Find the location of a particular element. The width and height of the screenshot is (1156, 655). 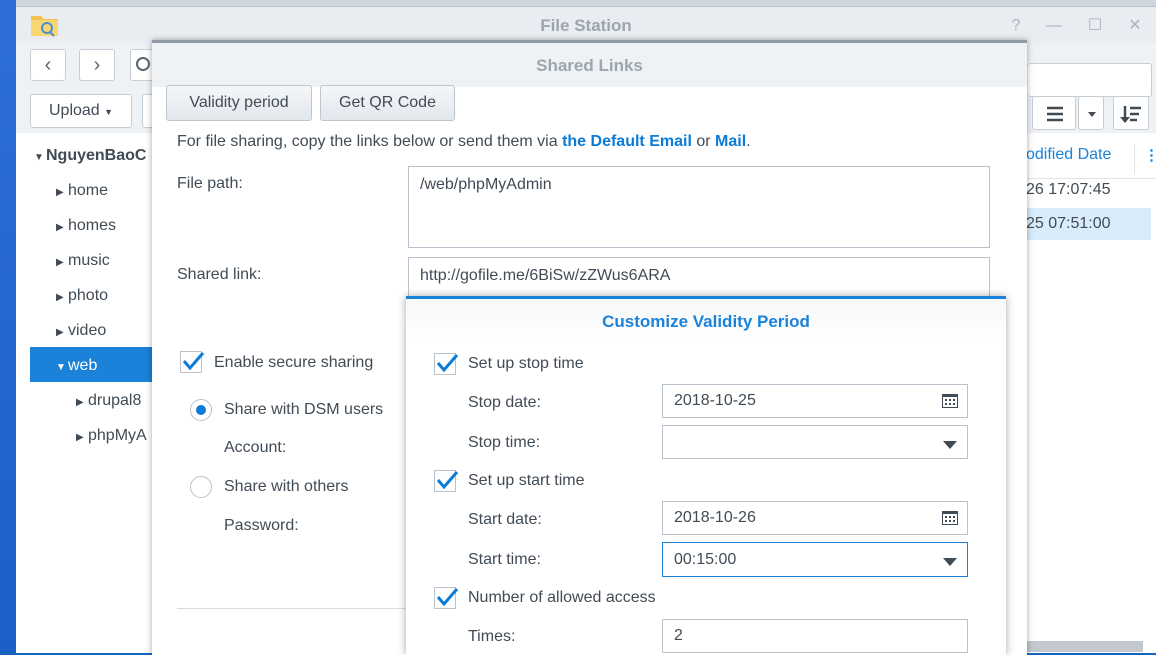

dialog-titlebar: Shared Links is located at coordinates (589, 65).